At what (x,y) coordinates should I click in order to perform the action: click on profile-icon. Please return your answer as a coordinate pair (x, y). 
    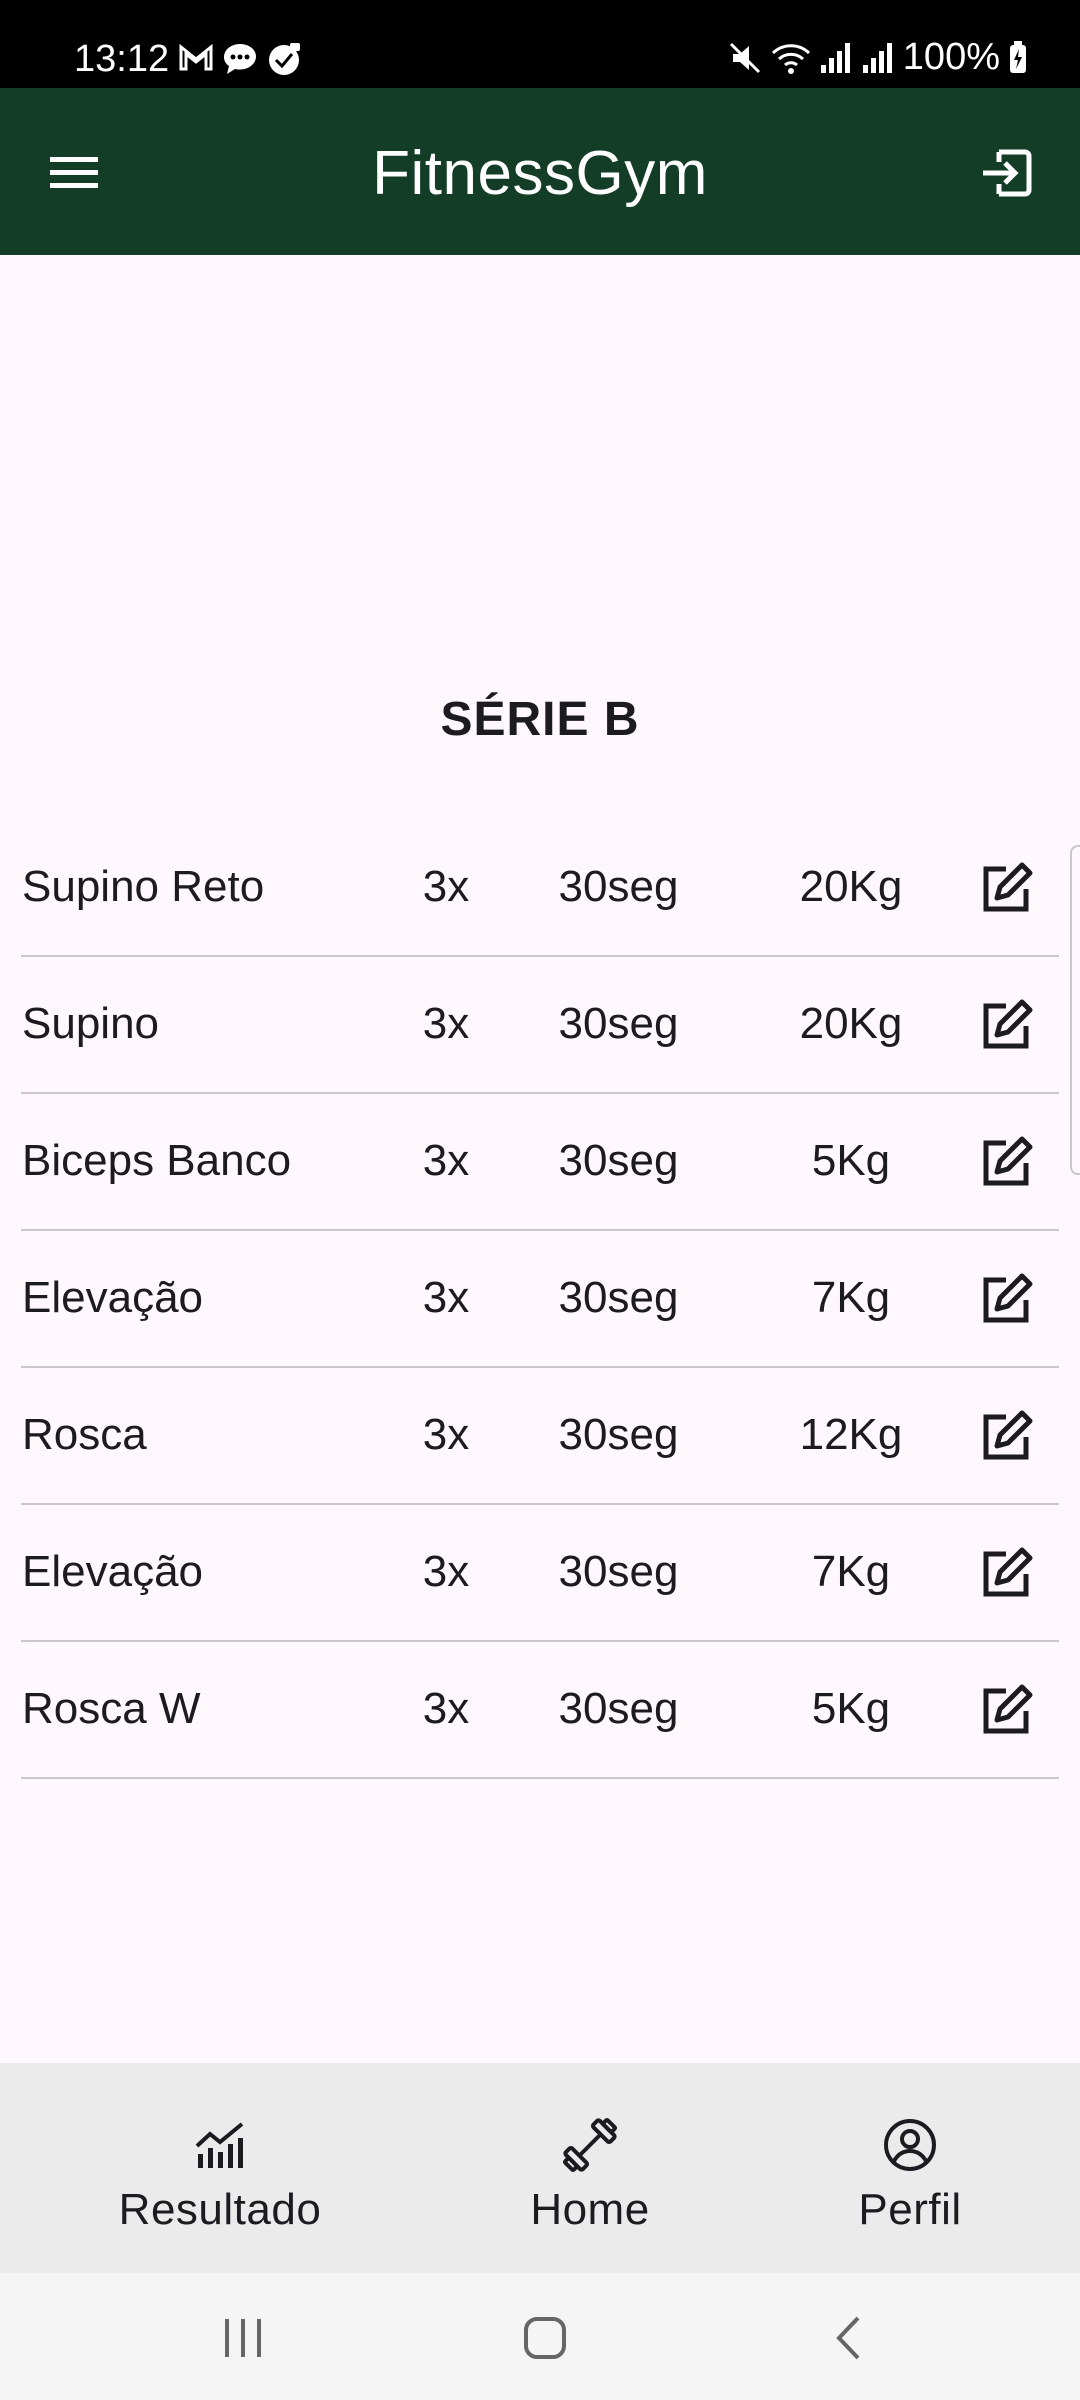
    Looking at the image, I should click on (910, 2145).